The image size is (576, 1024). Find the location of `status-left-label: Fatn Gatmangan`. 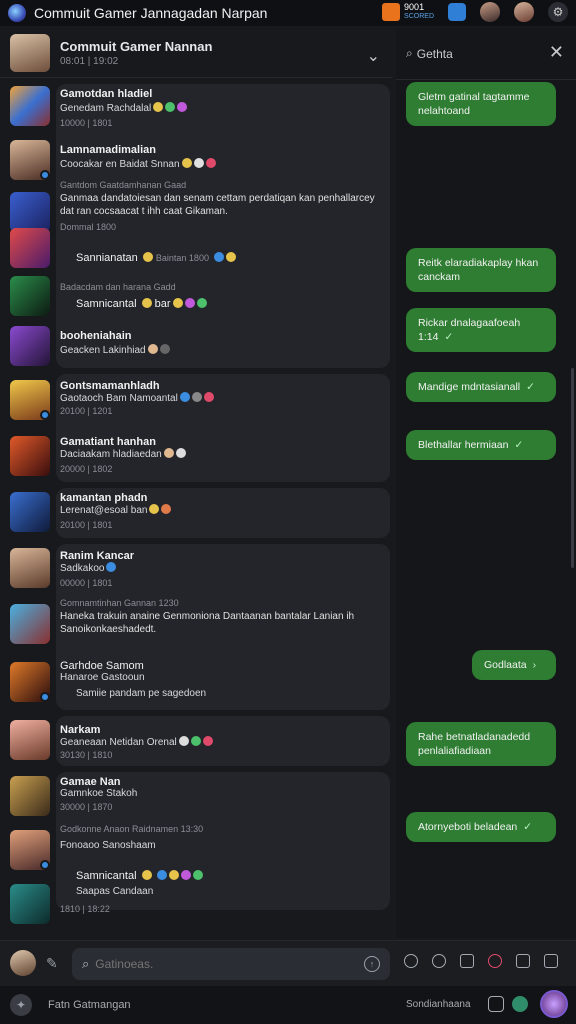

status-left-label: Fatn Gatmangan is located at coordinates (89, 1005).